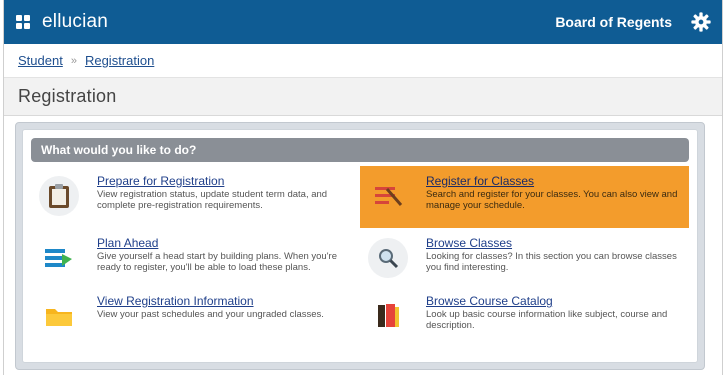 The width and height of the screenshot is (726, 375). I want to click on option-title: Prepare for Registration, so click(224, 181).